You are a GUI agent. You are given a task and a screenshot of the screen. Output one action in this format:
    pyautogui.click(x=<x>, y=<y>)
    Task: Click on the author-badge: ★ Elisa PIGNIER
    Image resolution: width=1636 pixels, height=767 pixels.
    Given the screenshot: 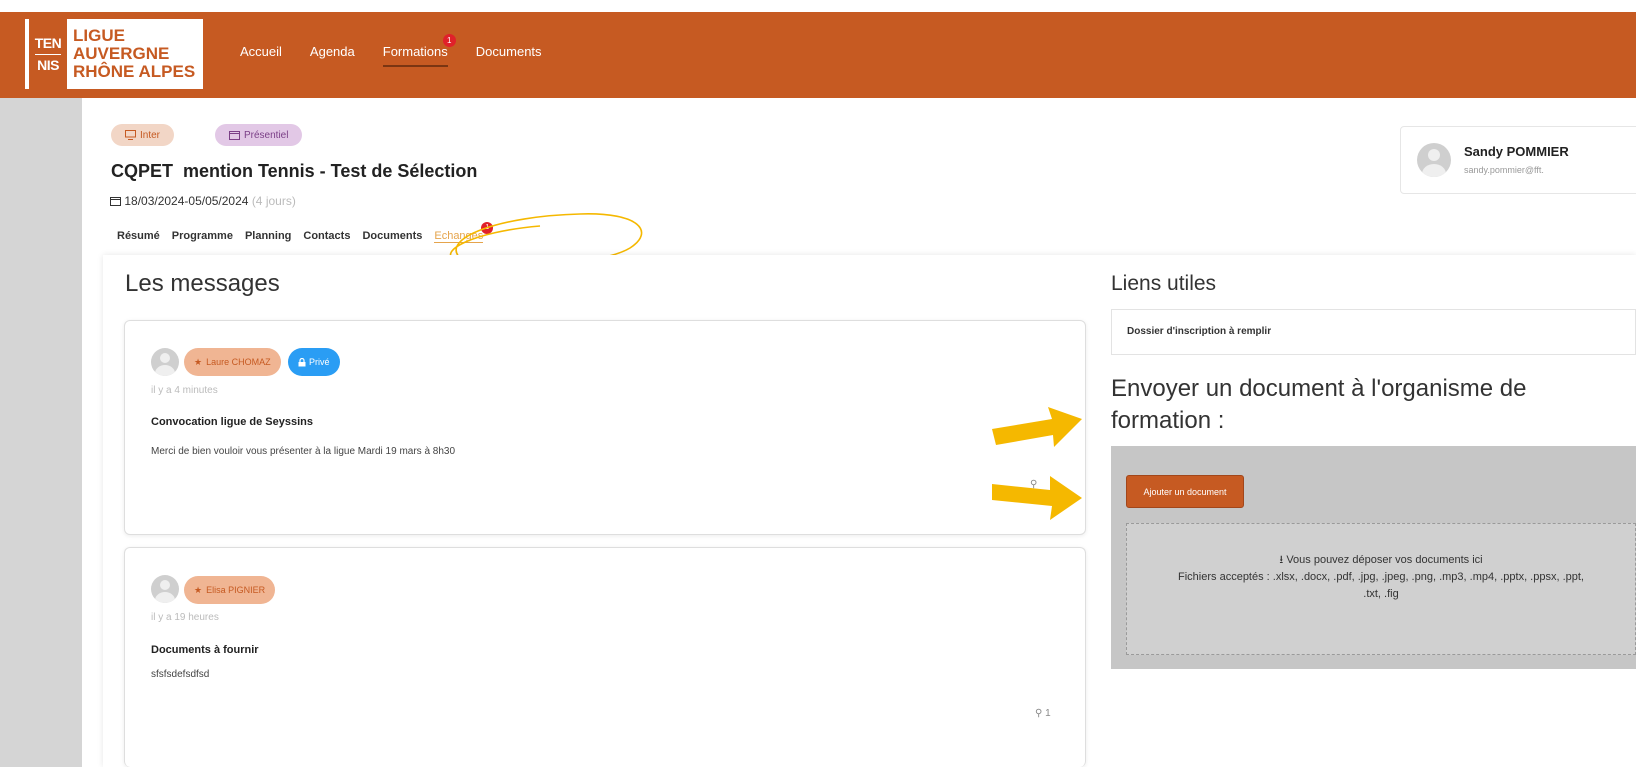 What is the action you would take?
    pyautogui.click(x=230, y=590)
    